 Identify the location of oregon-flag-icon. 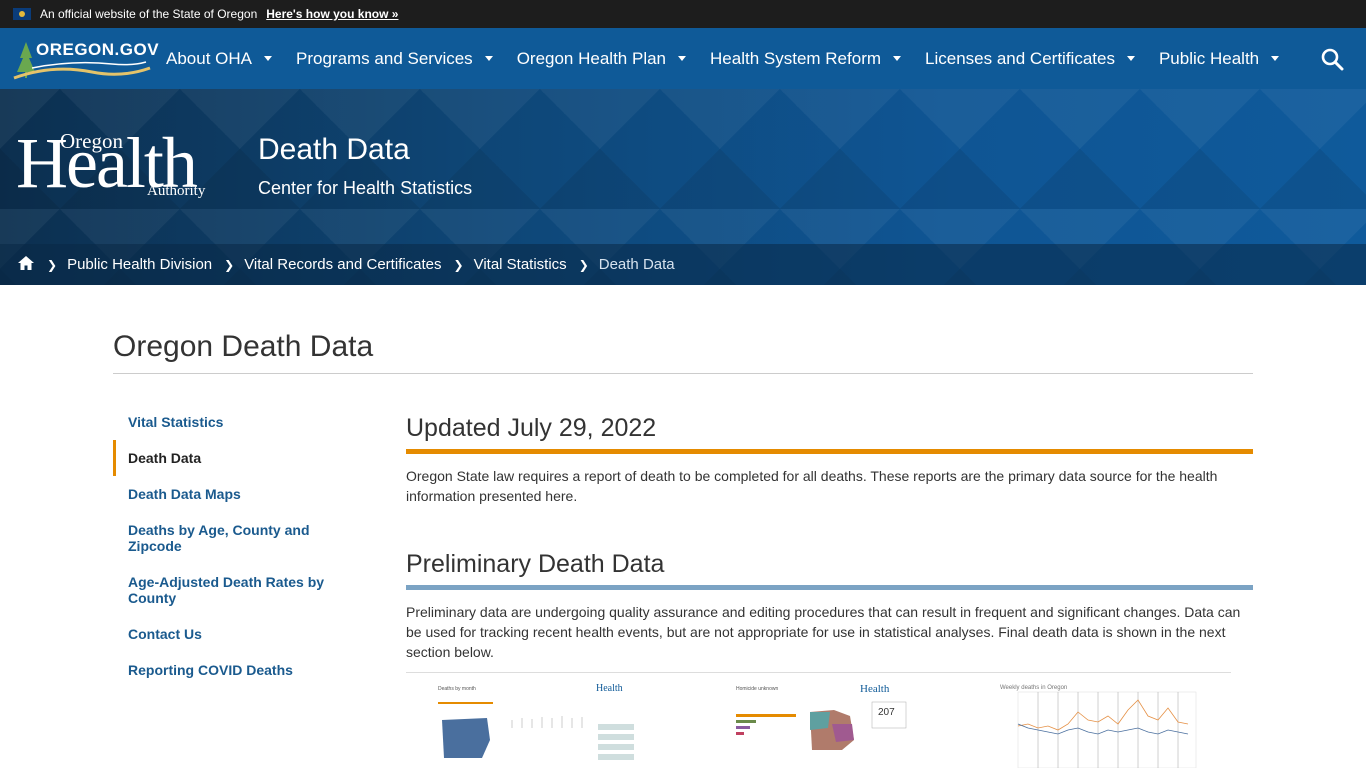
(22, 14).